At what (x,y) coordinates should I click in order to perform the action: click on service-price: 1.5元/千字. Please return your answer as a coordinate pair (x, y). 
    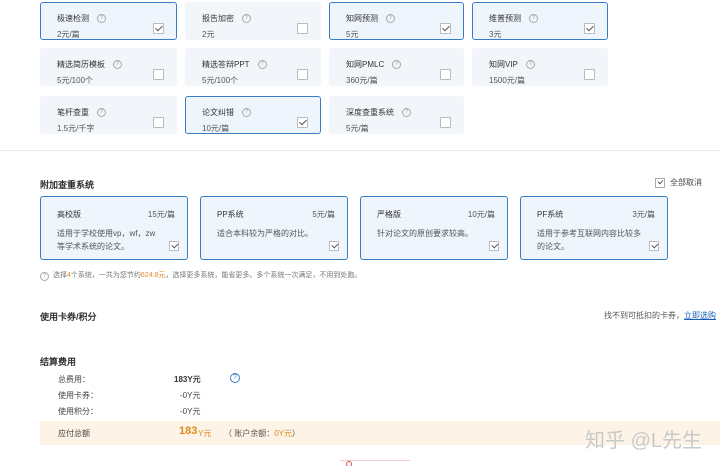
    Looking at the image, I should click on (76, 128).